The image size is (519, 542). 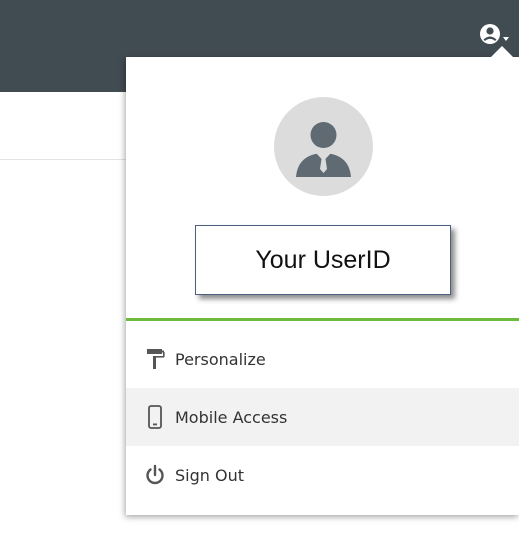 I want to click on user-menu-button, so click(x=496, y=35).